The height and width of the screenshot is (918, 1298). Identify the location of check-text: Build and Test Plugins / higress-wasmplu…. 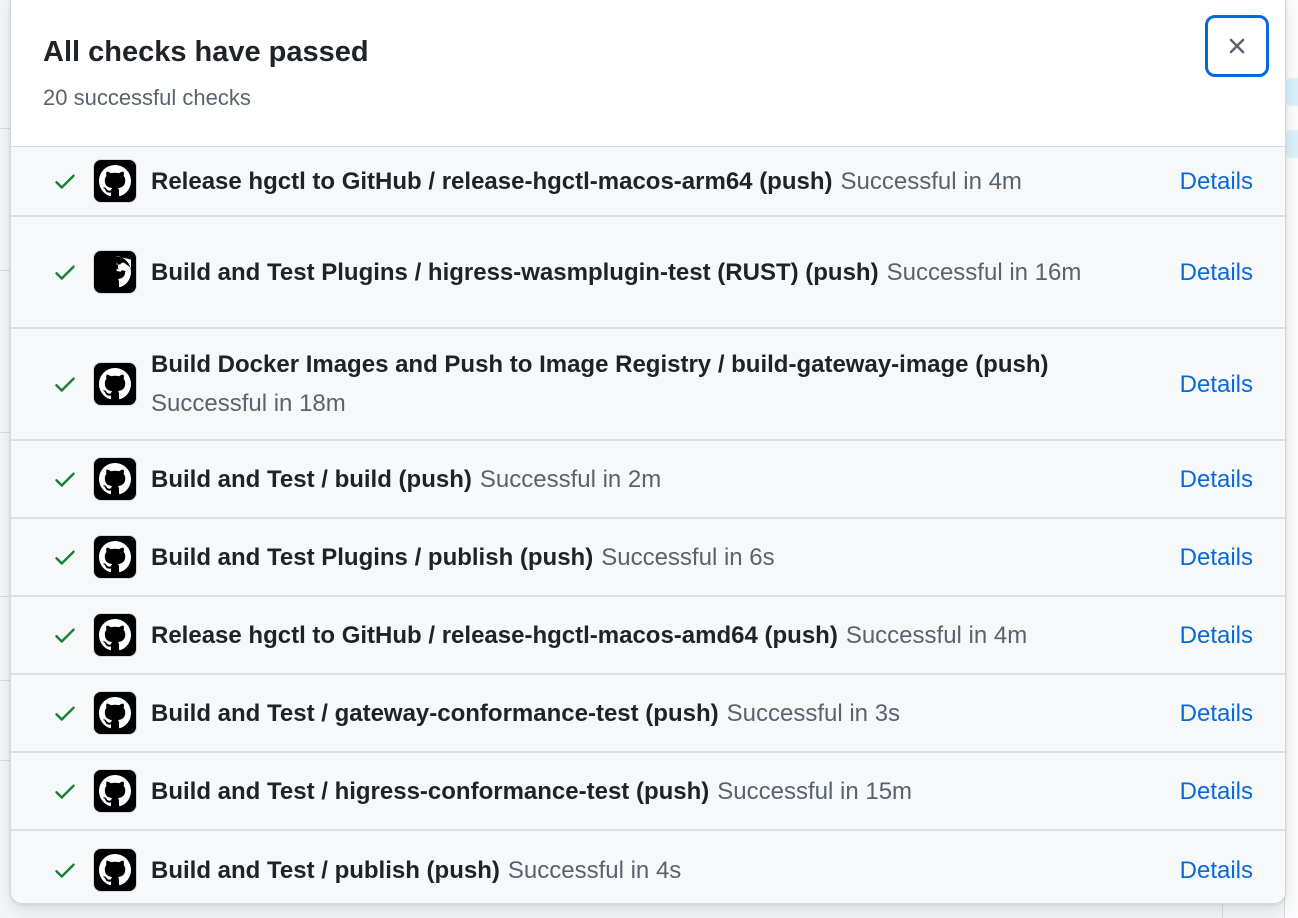
(665, 272).